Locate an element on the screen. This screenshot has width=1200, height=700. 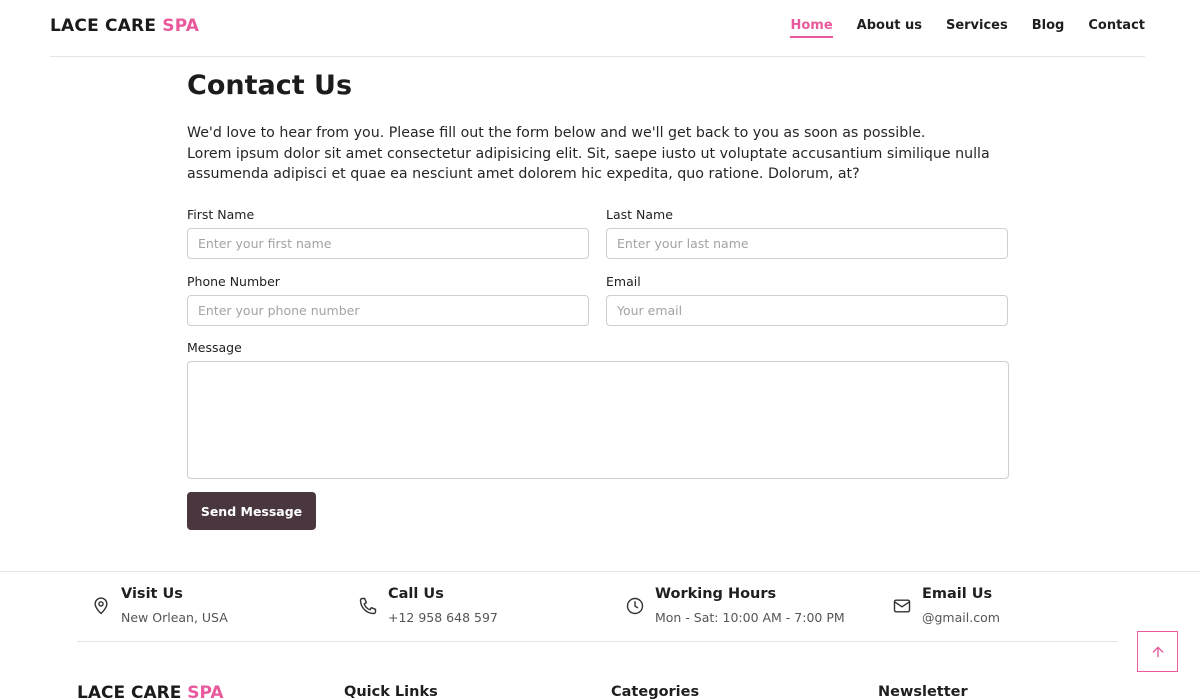
phone-input is located at coordinates (388, 310).